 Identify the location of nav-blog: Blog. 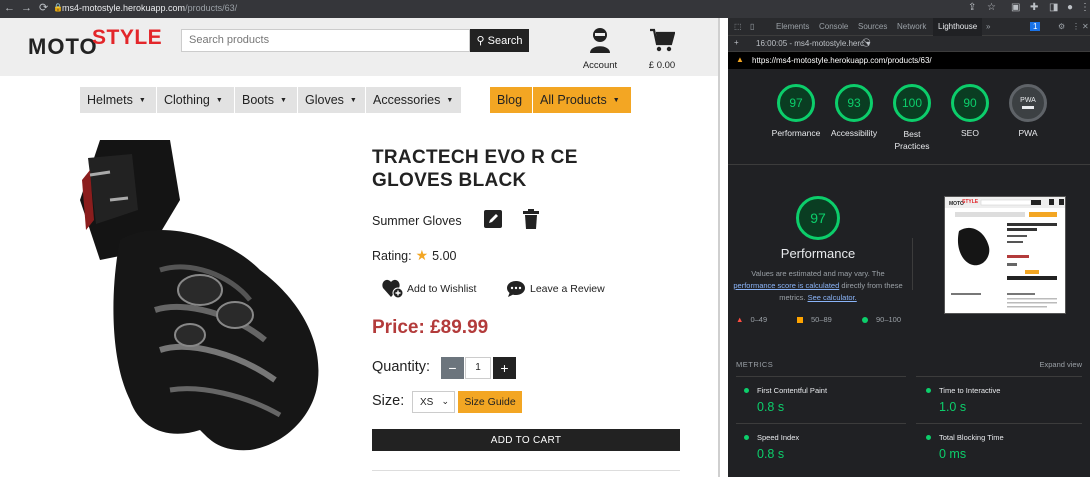
(511, 100).